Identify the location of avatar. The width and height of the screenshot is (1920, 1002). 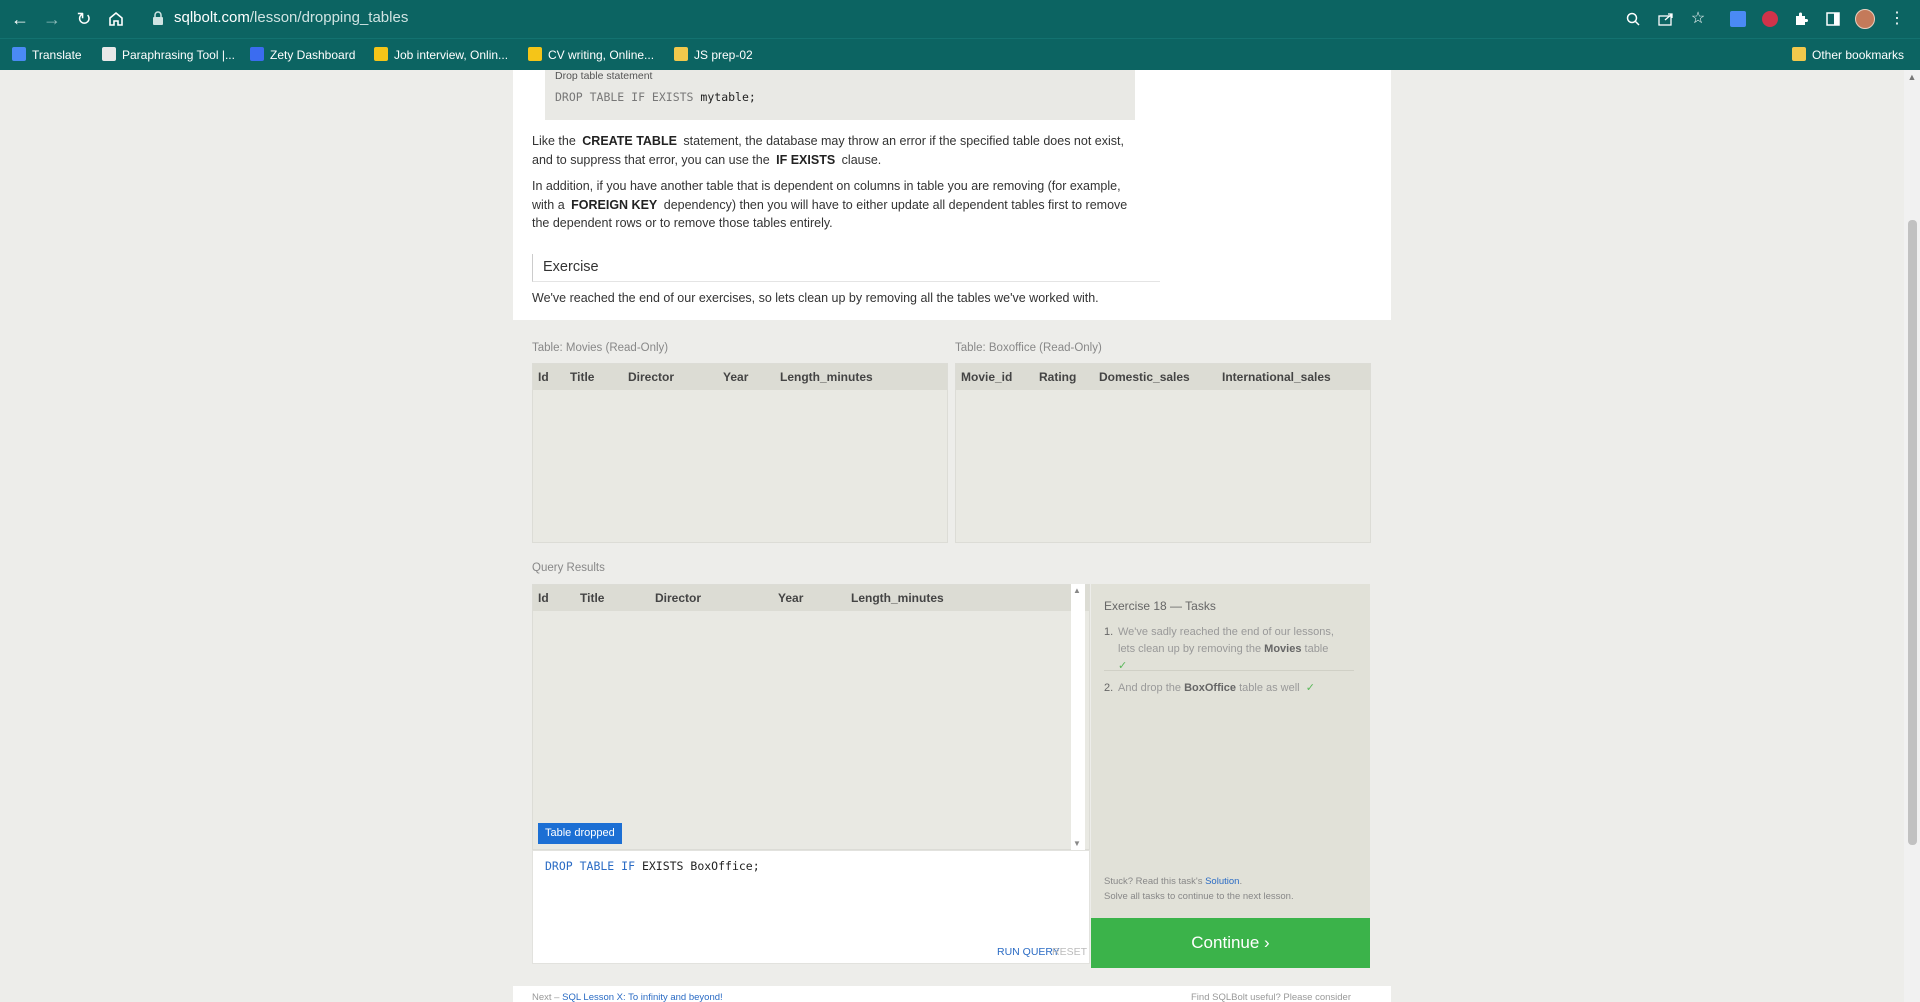
(1865, 19).